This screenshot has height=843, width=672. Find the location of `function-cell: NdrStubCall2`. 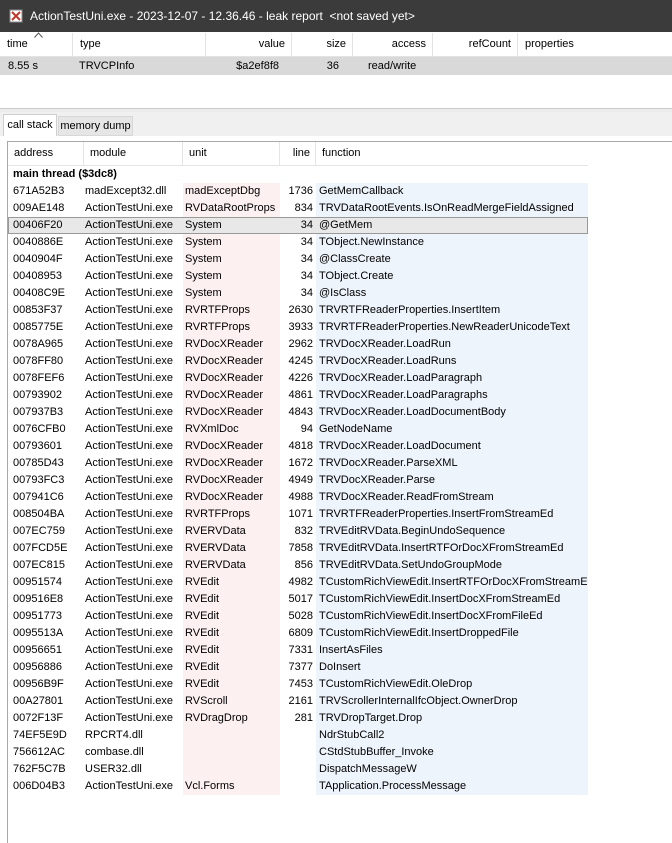

function-cell: NdrStubCall2 is located at coordinates (352, 735).